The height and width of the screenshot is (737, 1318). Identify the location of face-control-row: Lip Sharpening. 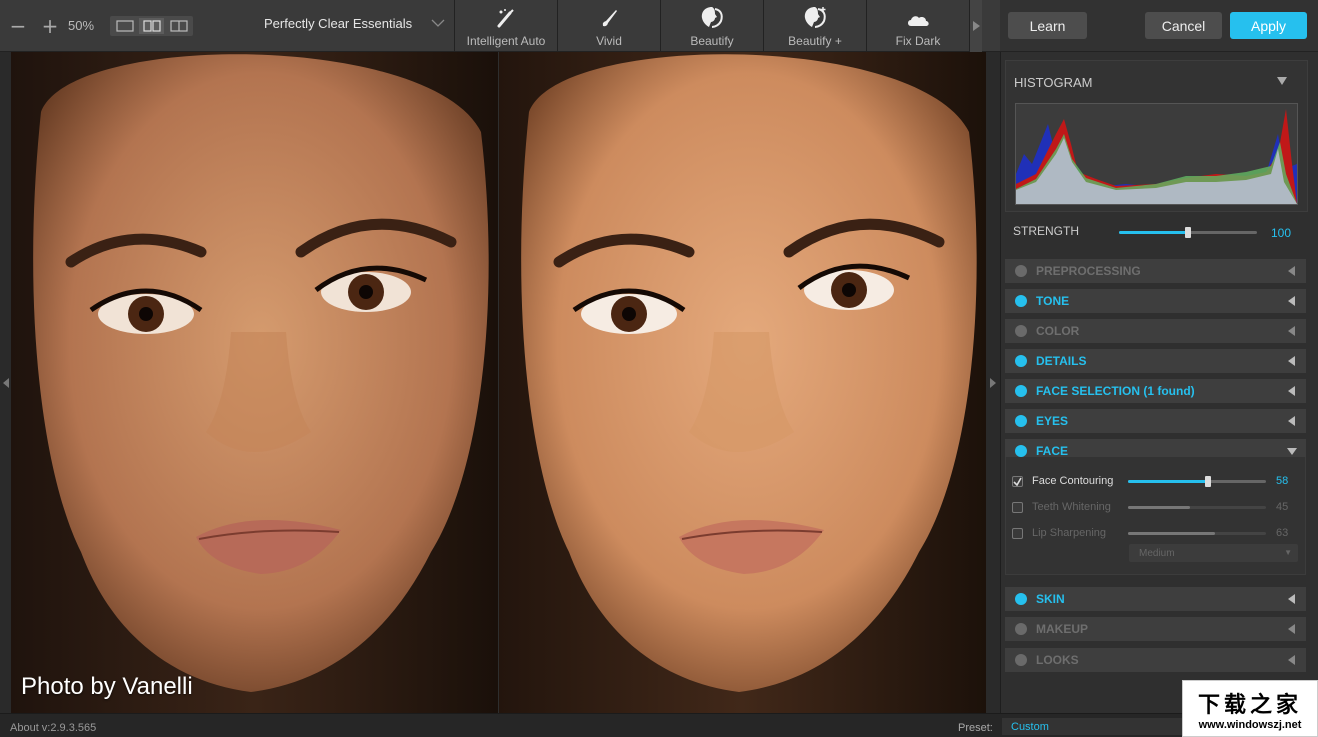
(1072, 533).